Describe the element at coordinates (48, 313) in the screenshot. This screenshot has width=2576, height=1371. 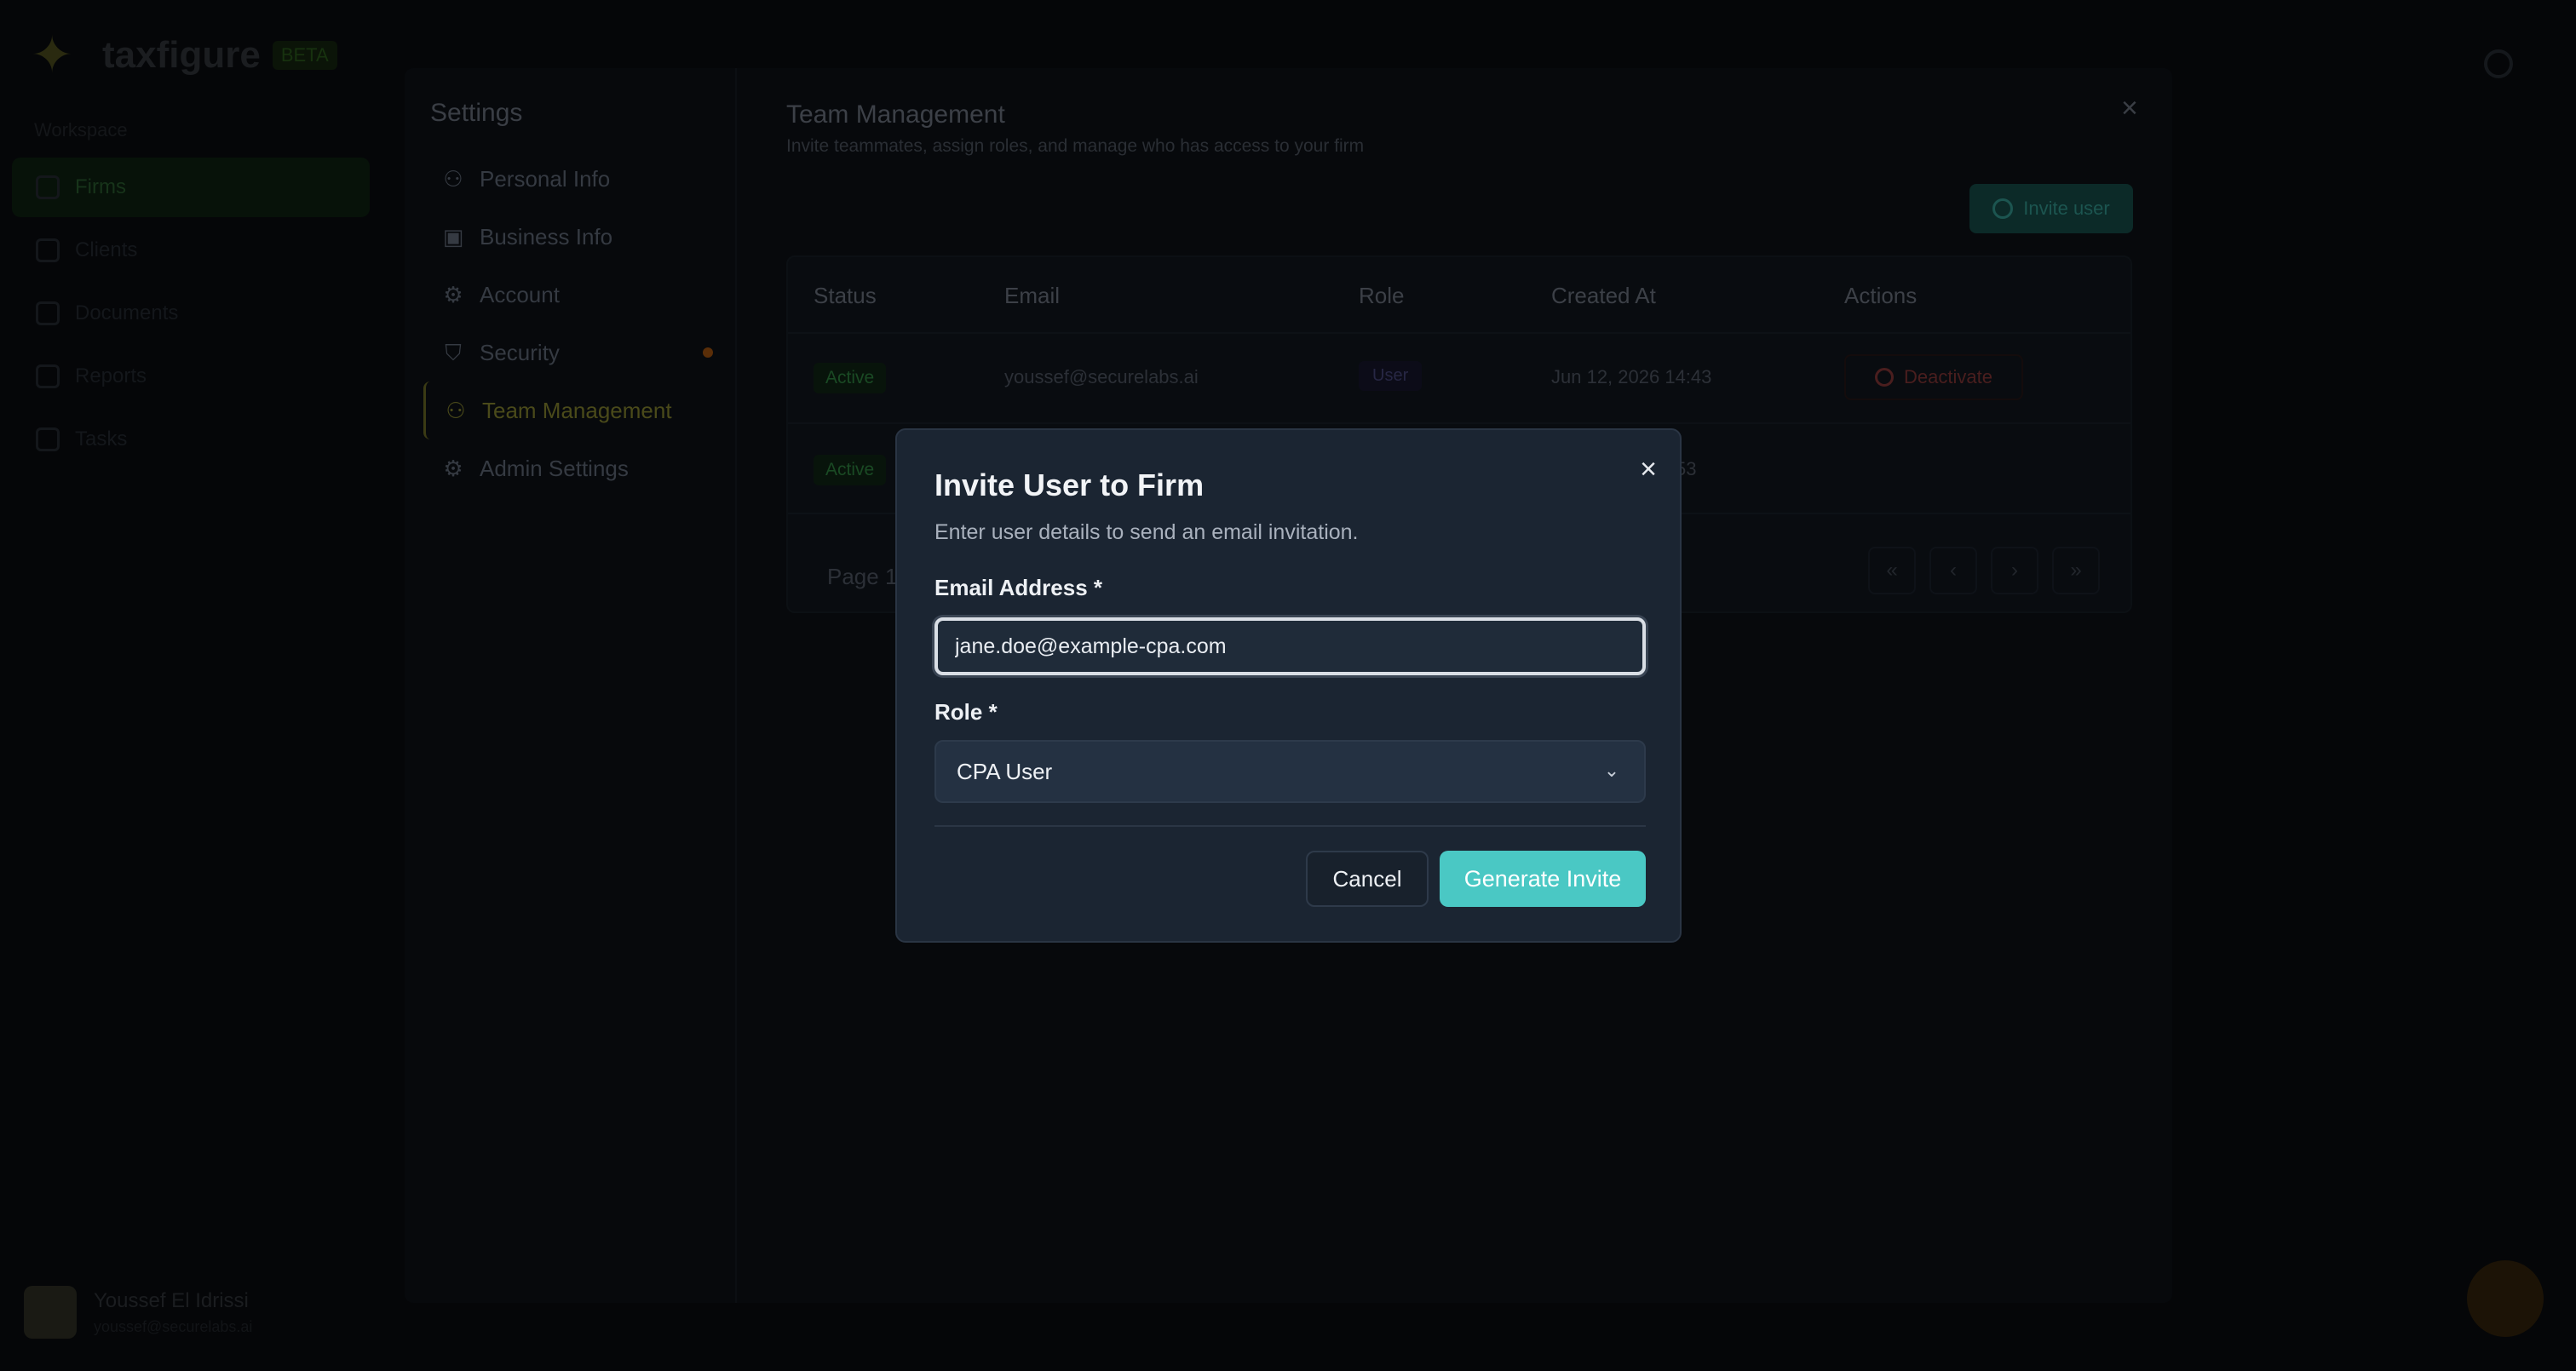
I see `file-icon` at that location.